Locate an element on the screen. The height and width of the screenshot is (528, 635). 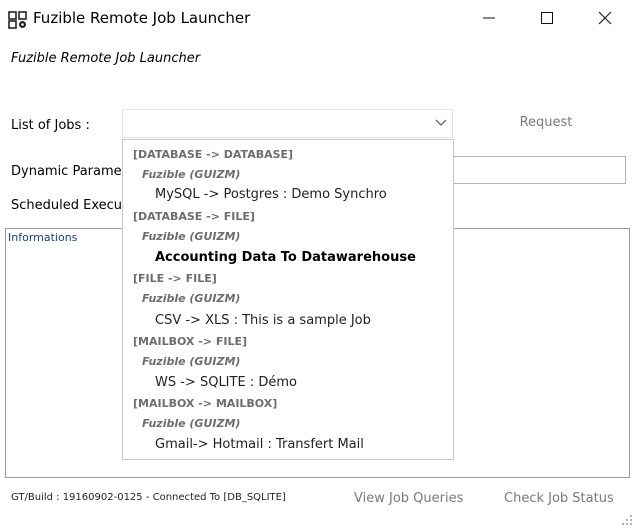
maximize-button is located at coordinates (547, 18).